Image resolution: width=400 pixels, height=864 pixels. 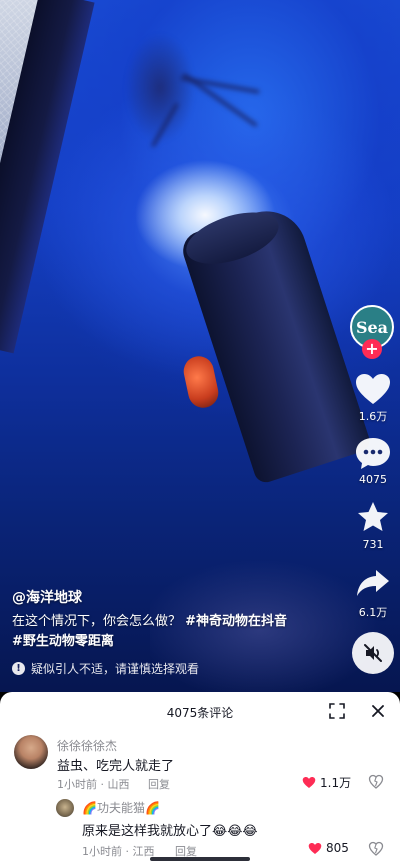 I want to click on blurry-creature, so click(x=195, y=103).